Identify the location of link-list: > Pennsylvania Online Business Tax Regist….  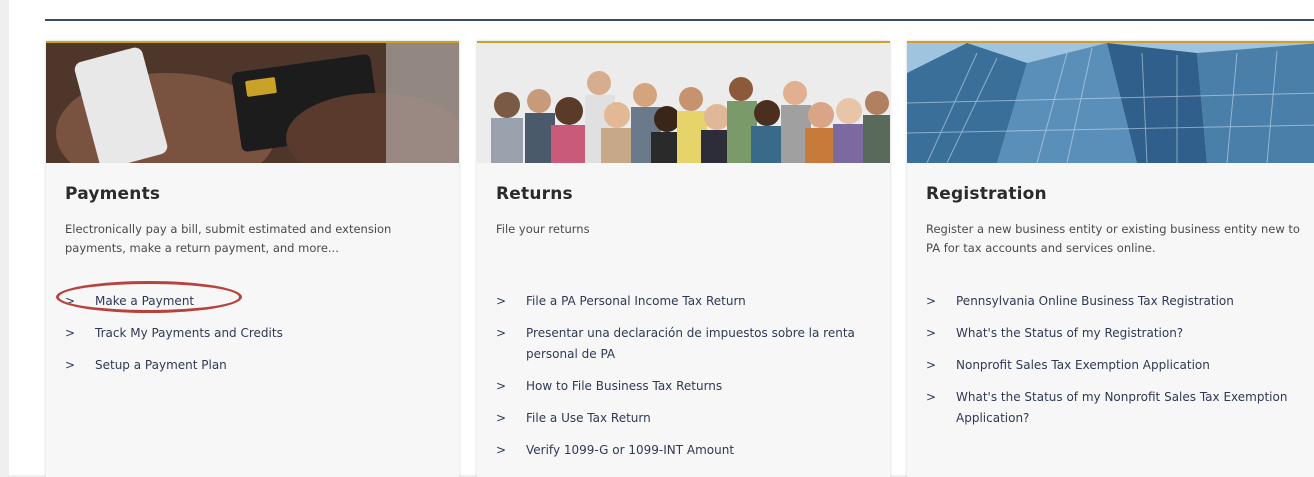
(1116, 365).